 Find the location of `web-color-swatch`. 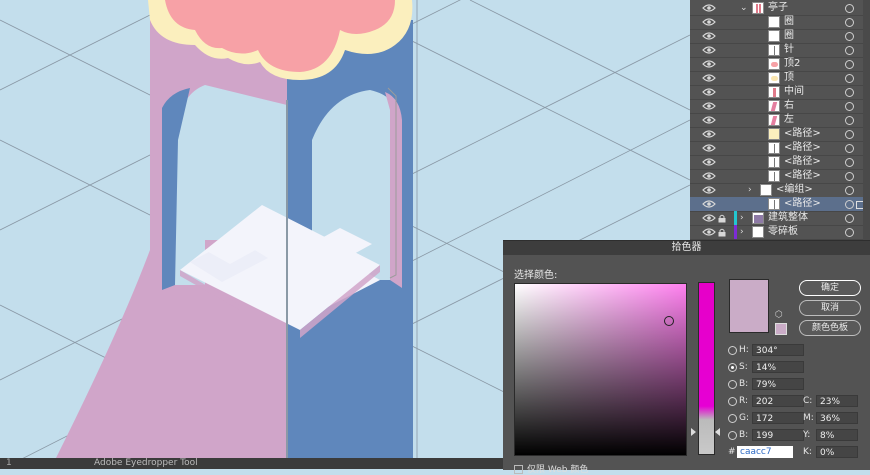

web-color-swatch is located at coordinates (781, 329).